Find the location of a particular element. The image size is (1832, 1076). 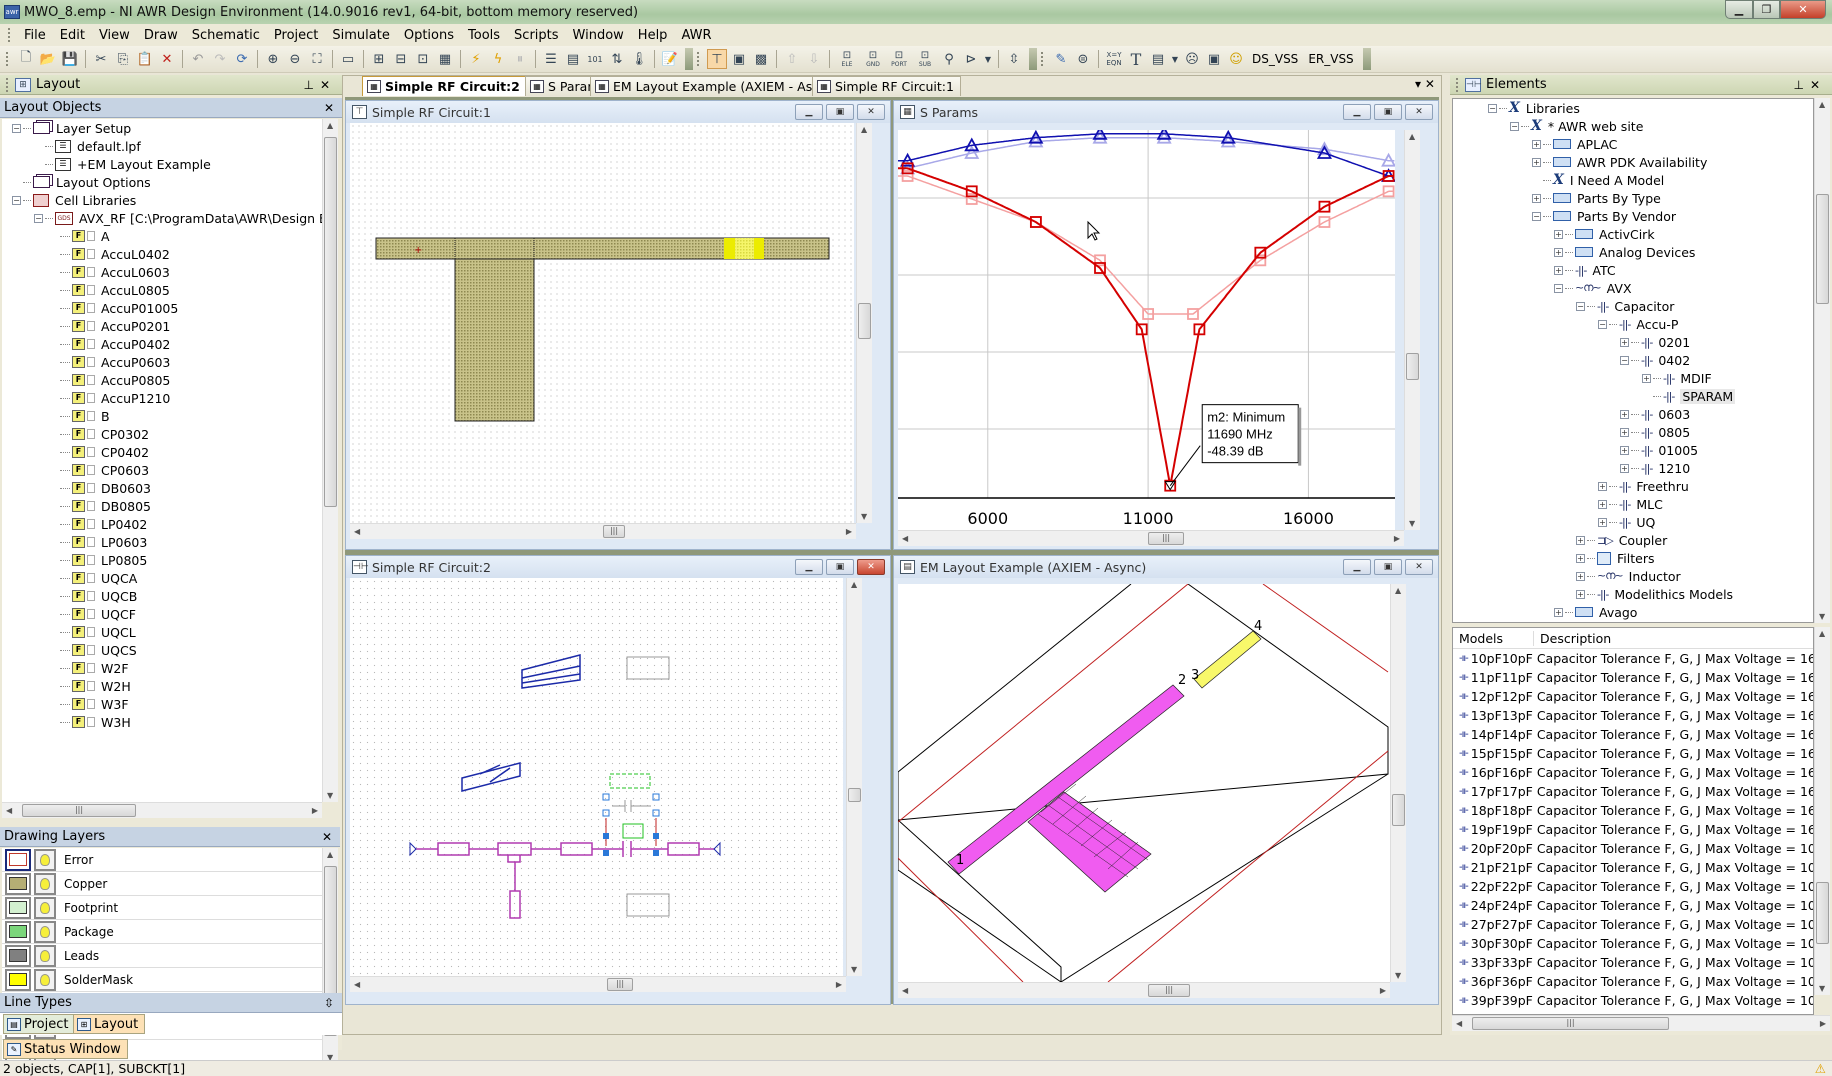

cell-item: F UQCL is located at coordinates (162, 632).